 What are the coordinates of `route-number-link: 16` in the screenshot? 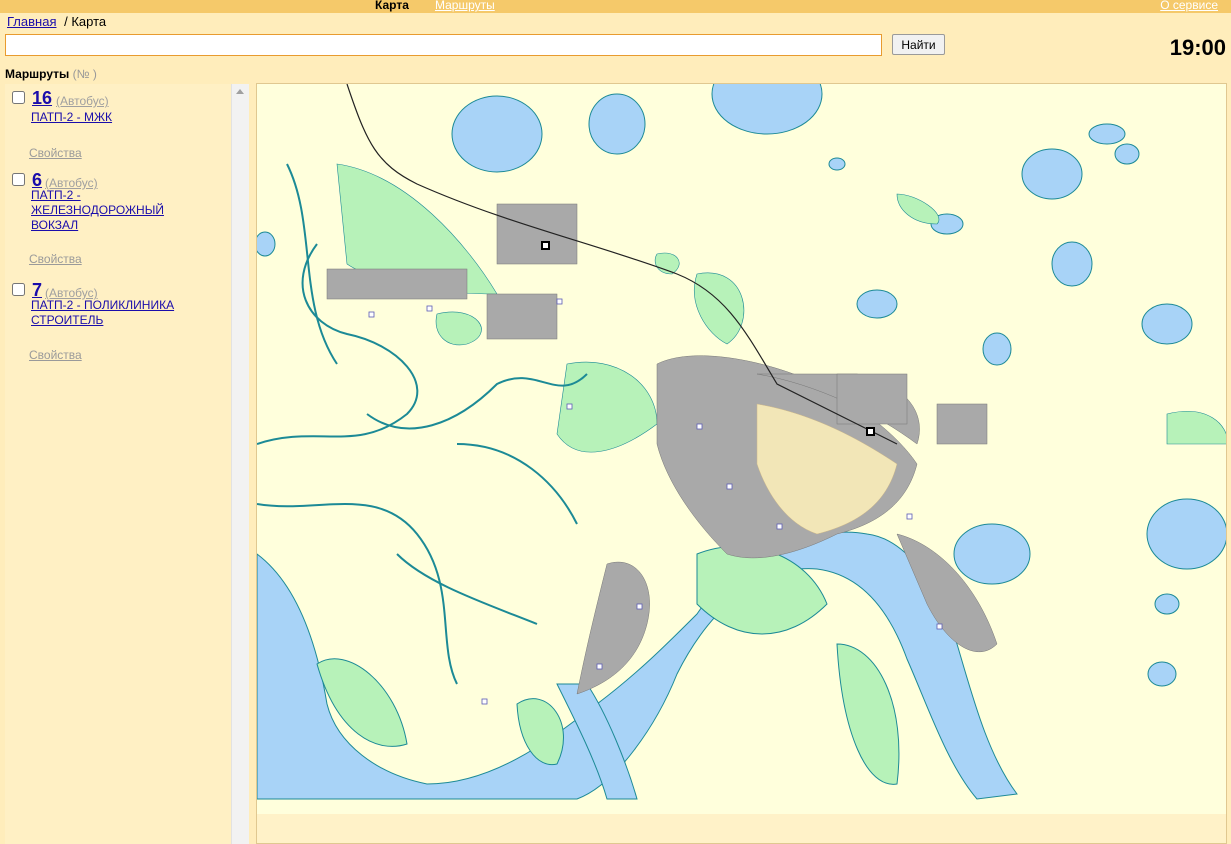 It's located at (42, 98).